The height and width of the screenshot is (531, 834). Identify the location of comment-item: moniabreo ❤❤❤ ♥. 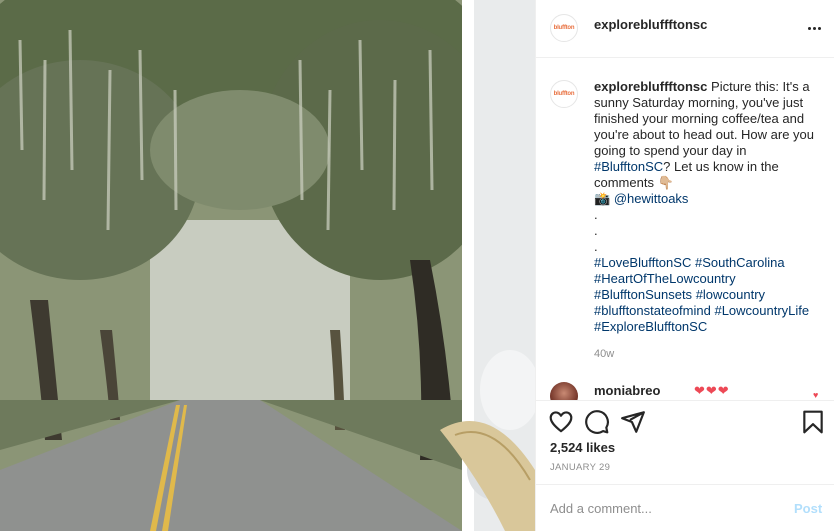
(685, 390).